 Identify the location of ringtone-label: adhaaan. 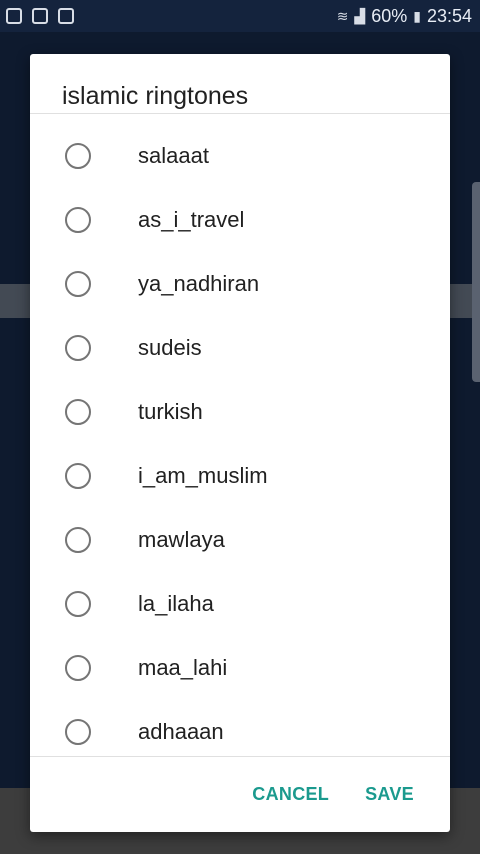
(181, 731).